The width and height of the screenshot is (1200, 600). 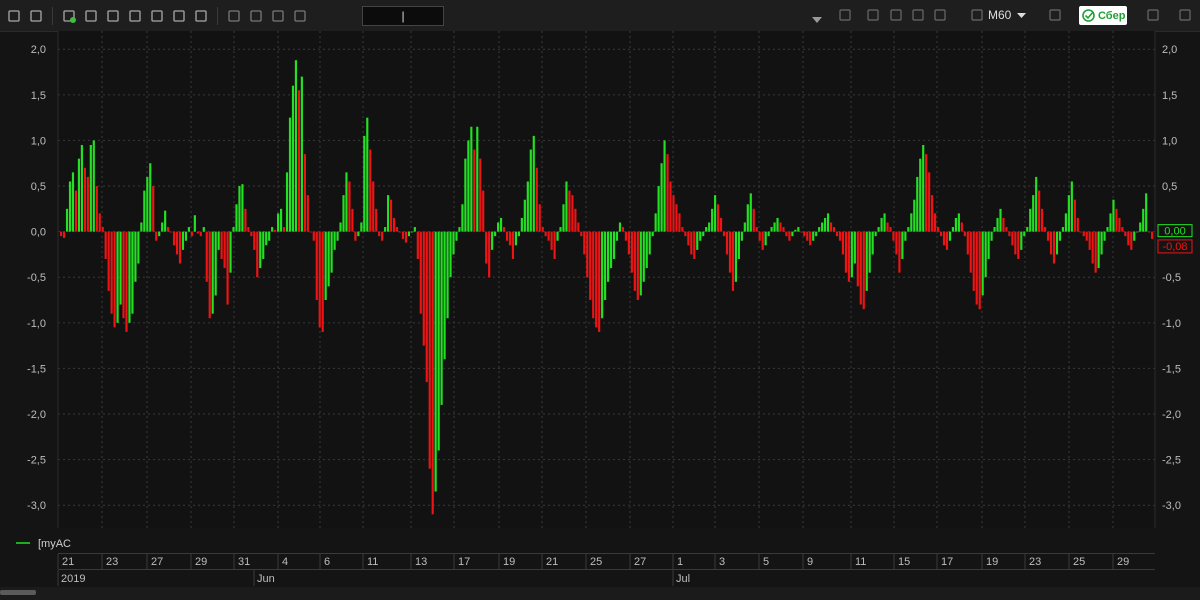 What do you see at coordinates (403, 16) in the screenshot?
I see `symbol-input: |` at bounding box center [403, 16].